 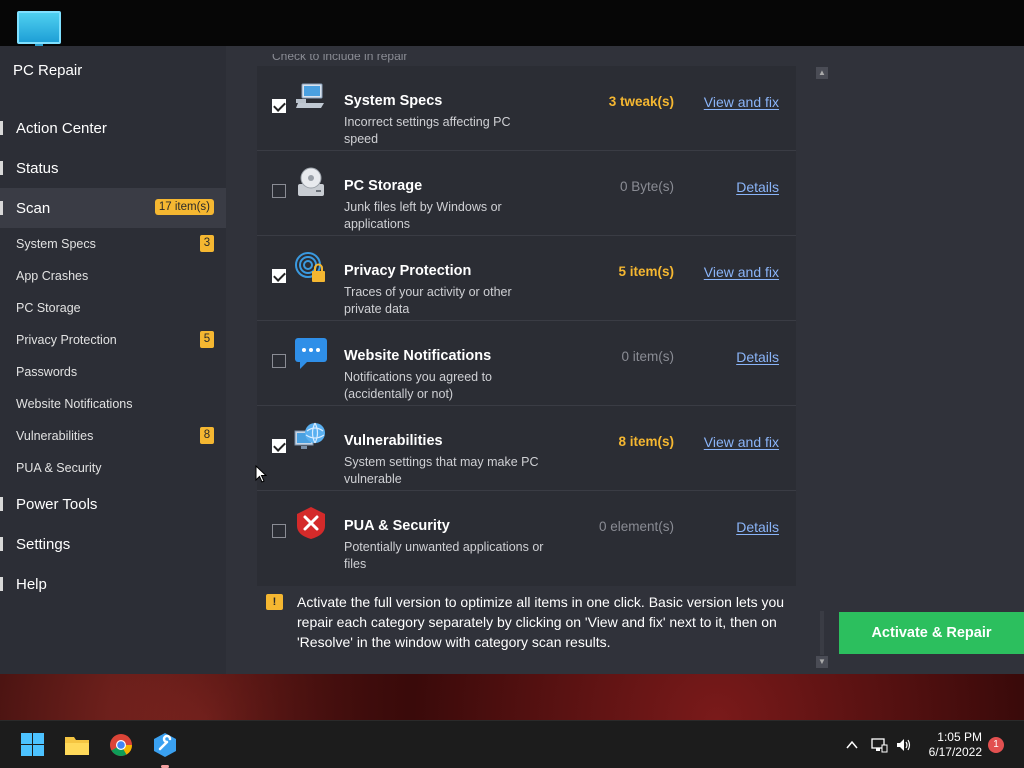 I want to click on clock-date: 6/17/2022, so click(x=955, y=752).